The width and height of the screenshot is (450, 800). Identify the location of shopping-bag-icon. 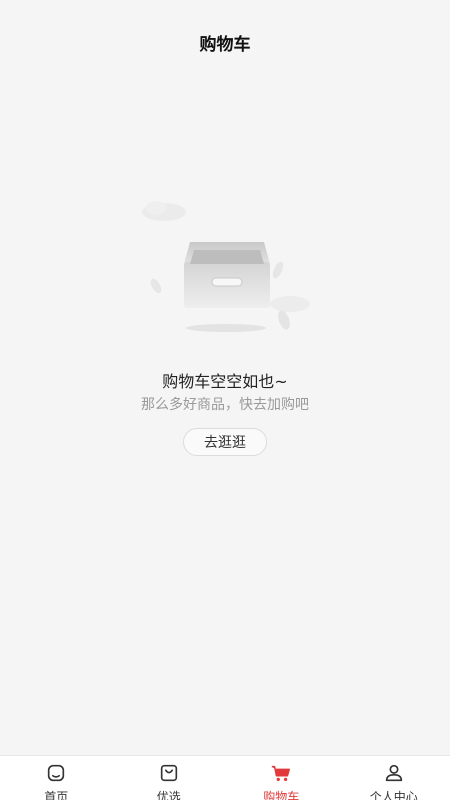
(169, 773).